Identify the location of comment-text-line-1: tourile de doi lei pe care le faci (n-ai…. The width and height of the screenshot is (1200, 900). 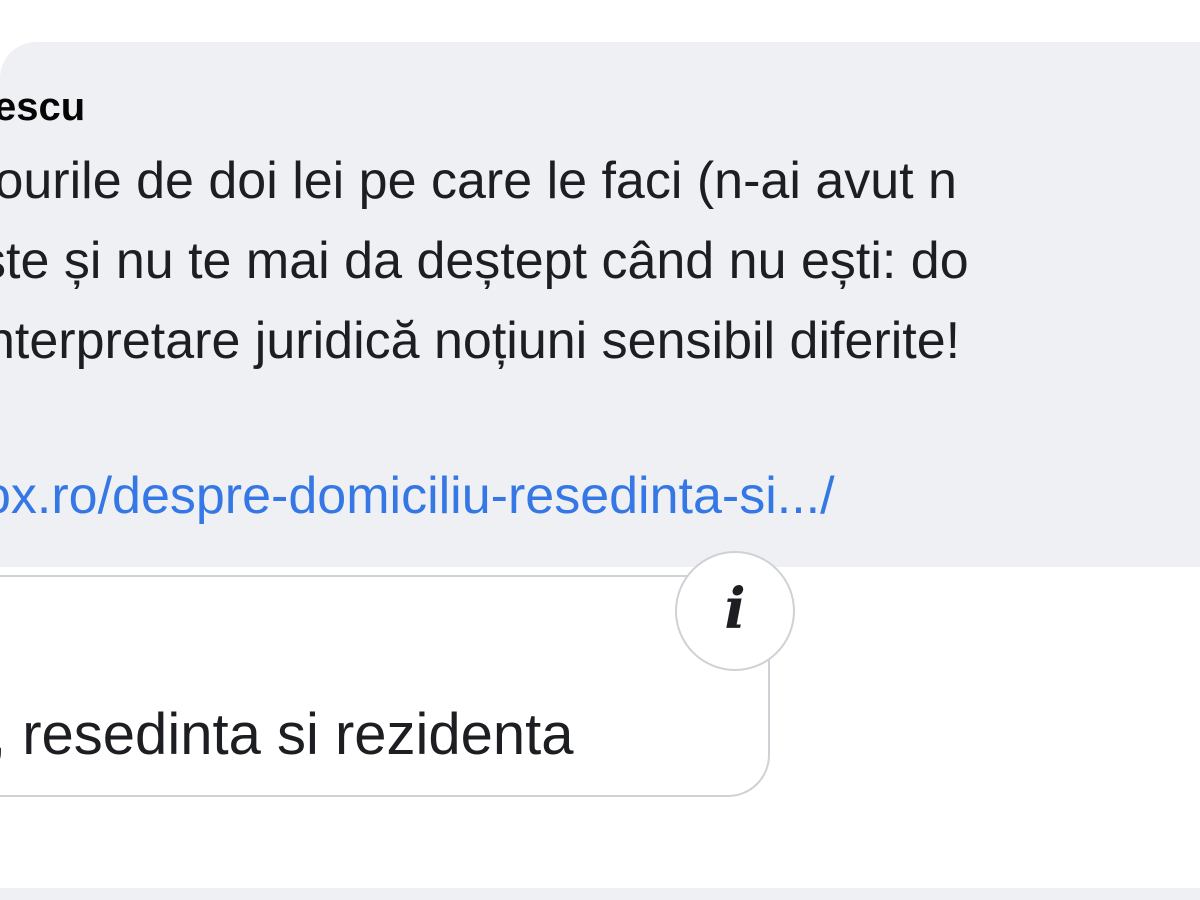
(478, 181).